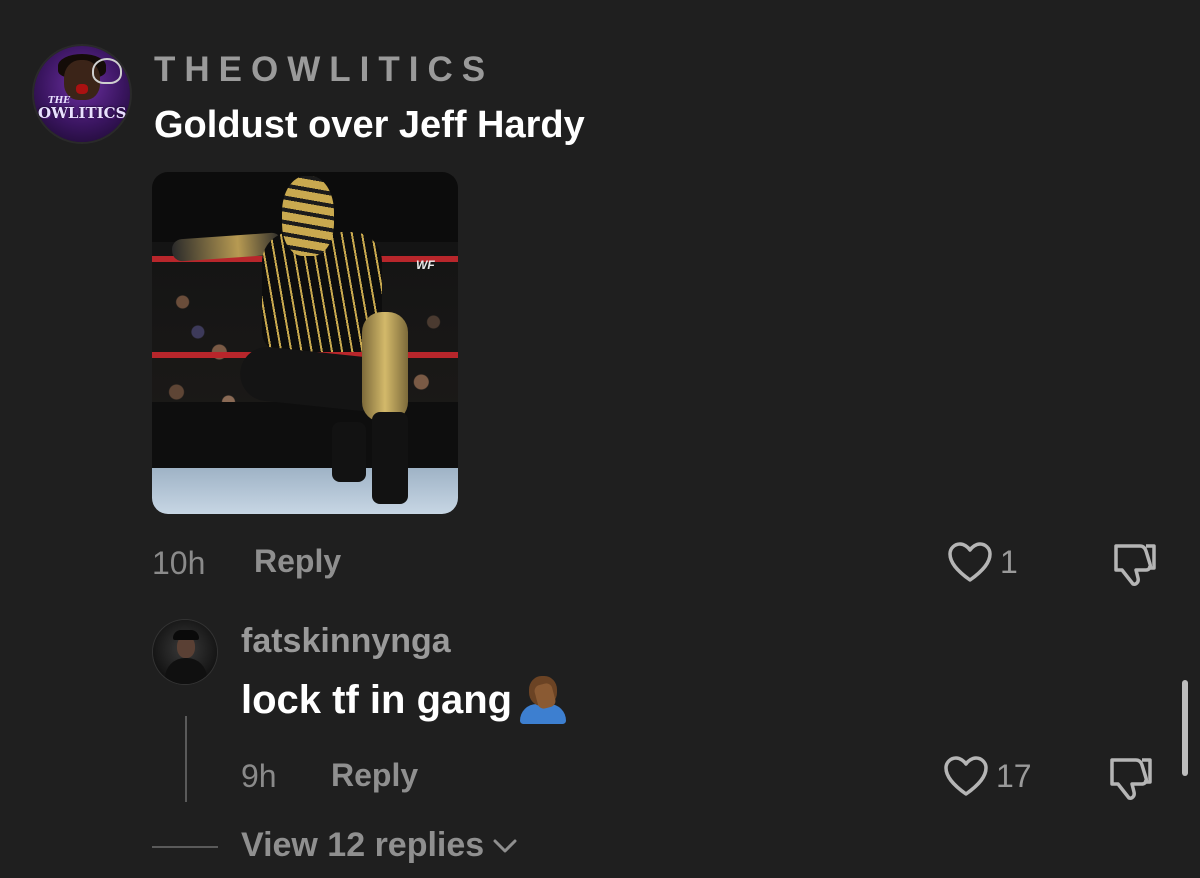  Describe the element at coordinates (259, 776) in the screenshot. I see `reply-timestamp: 9h` at that location.